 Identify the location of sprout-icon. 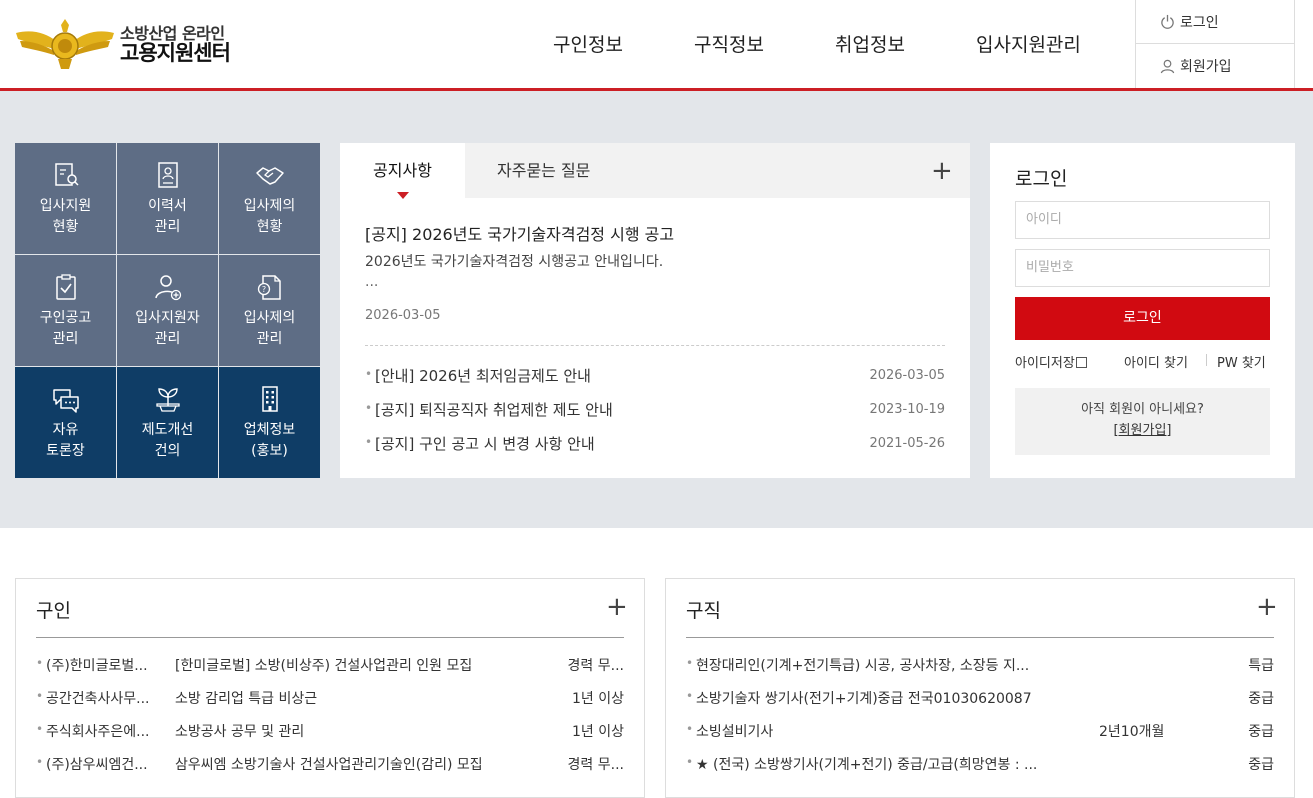
(167, 400).